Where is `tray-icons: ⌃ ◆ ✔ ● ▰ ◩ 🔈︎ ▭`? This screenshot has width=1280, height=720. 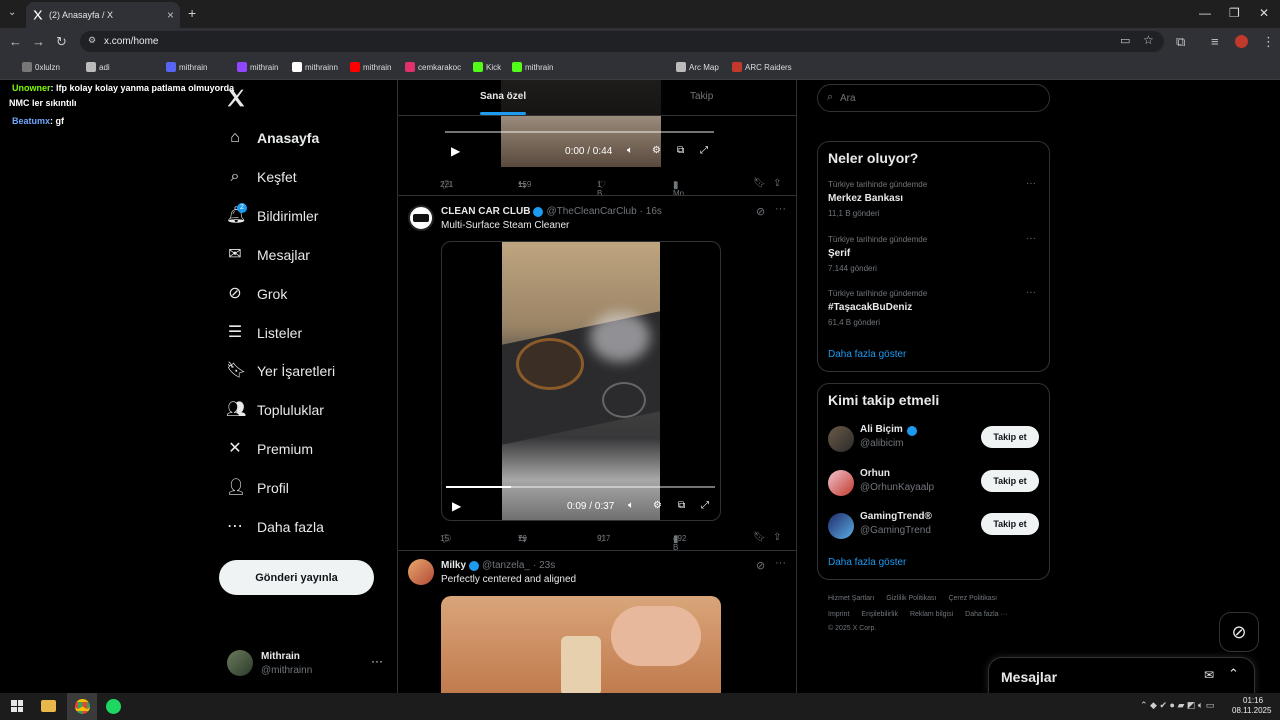
tray-icons: ⌃ ◆ ✔ ● ▰ ◩ 🔈︎ ▭ is located at coordinates (1177, 705).